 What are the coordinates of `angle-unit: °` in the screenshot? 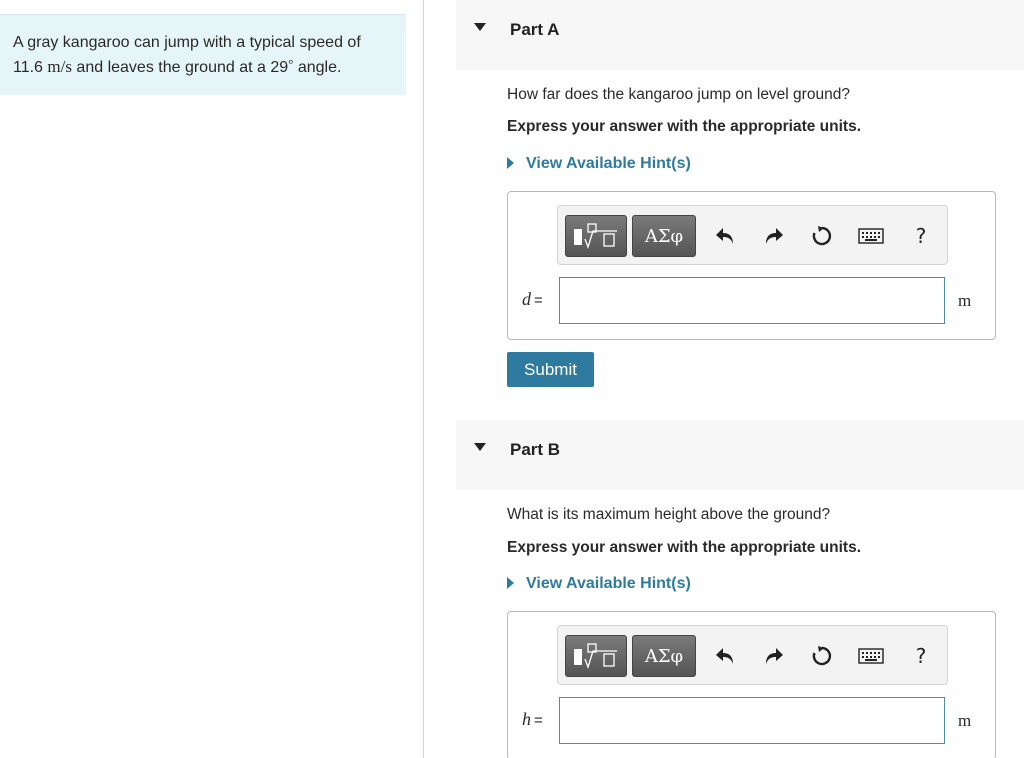 It's located at (291, 63).